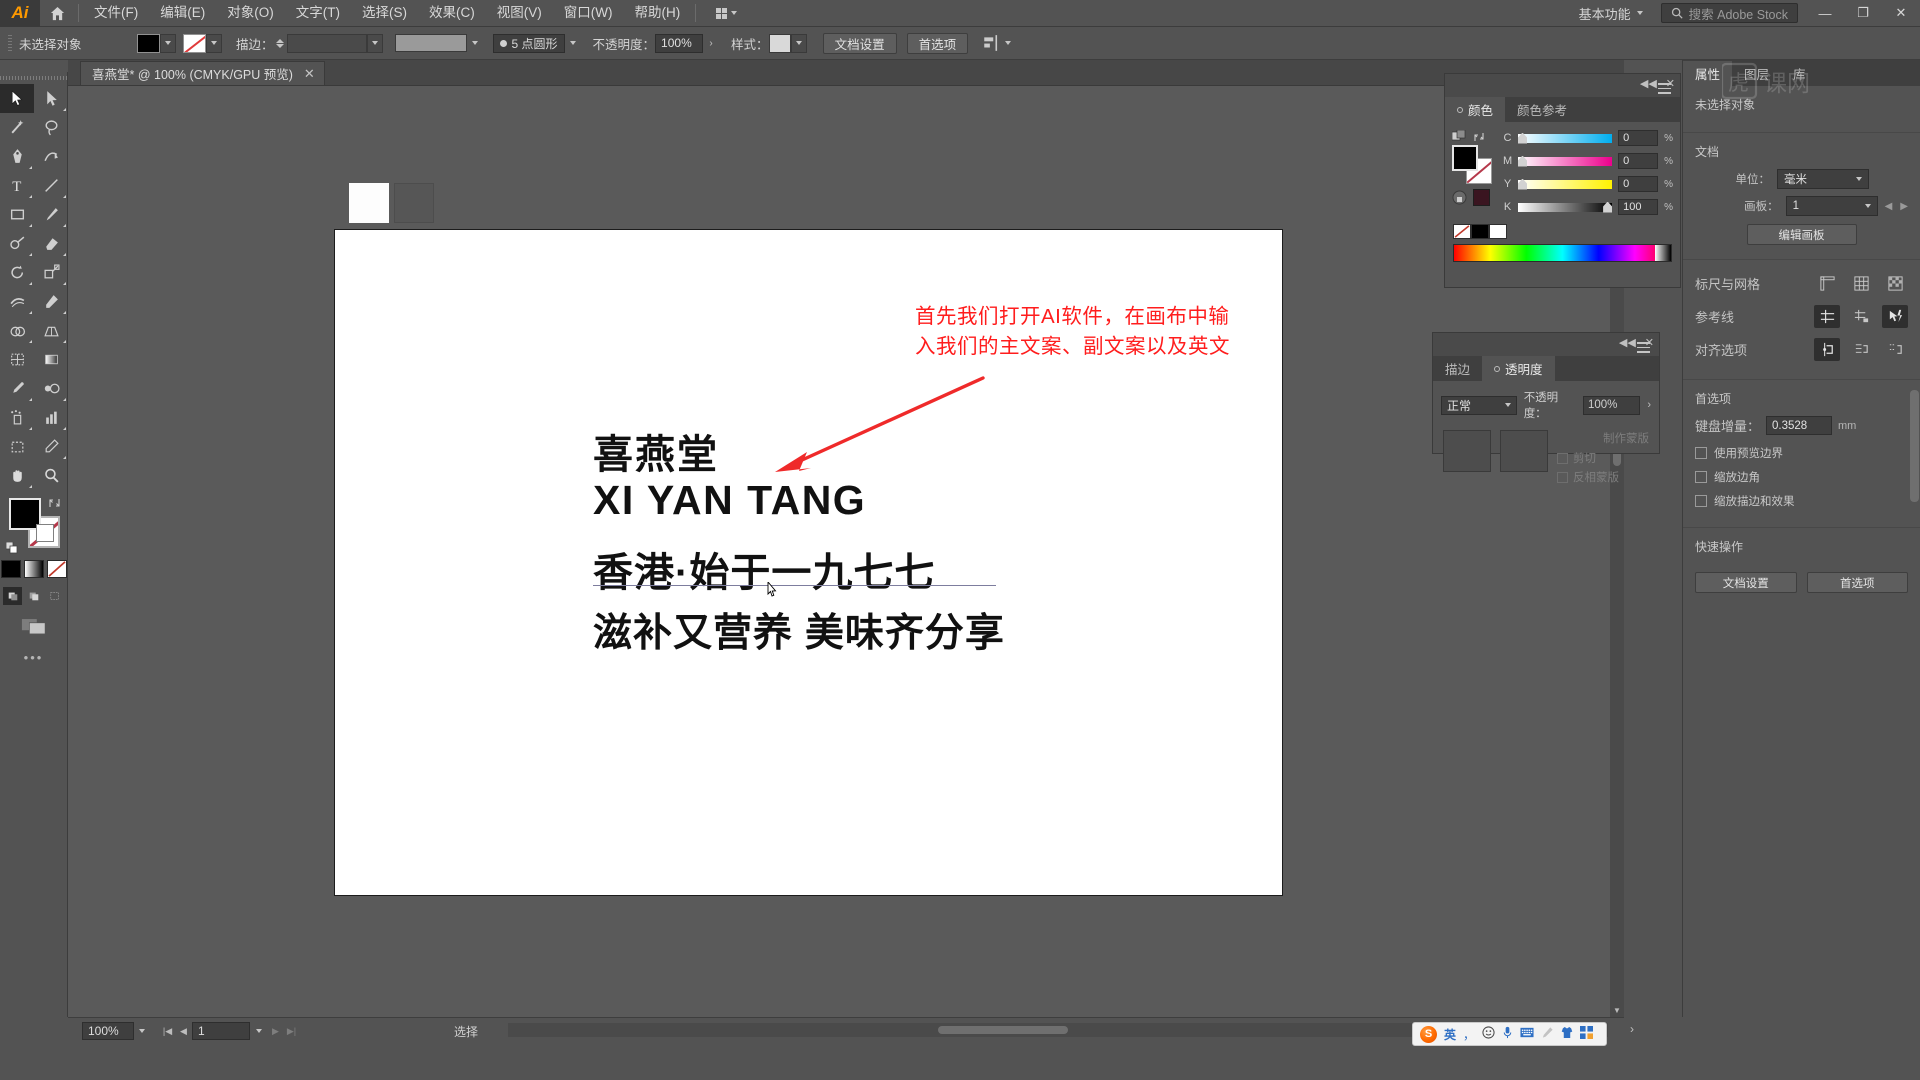  I want to click on tool-blend, so click(51, 388).